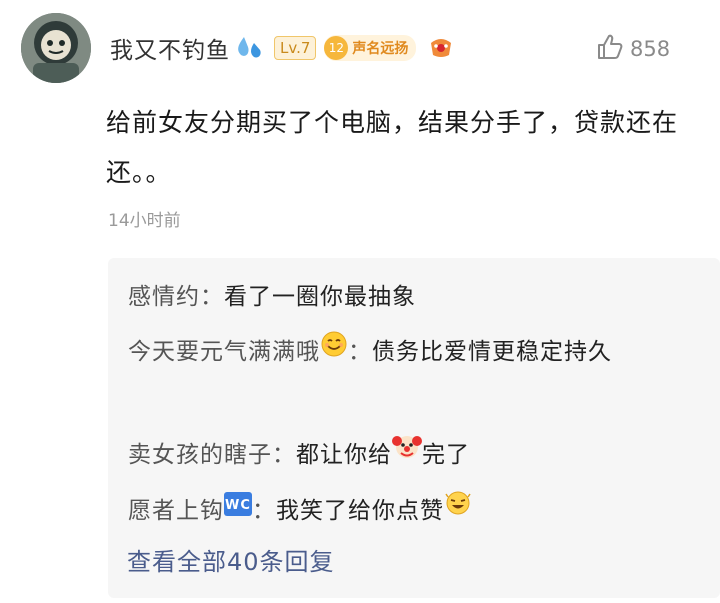 This screenshot has width=720, height=603. I want to click on reply-item: 感情约：看了一圈你最抽象, so click(418, 297).